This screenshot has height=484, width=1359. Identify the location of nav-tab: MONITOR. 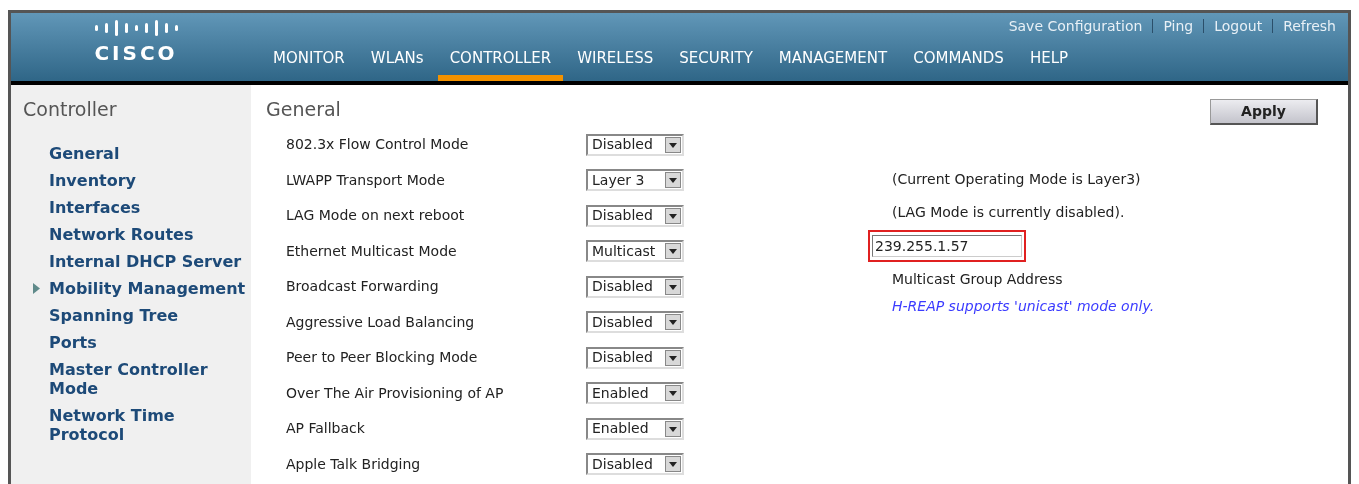
(309, 60).